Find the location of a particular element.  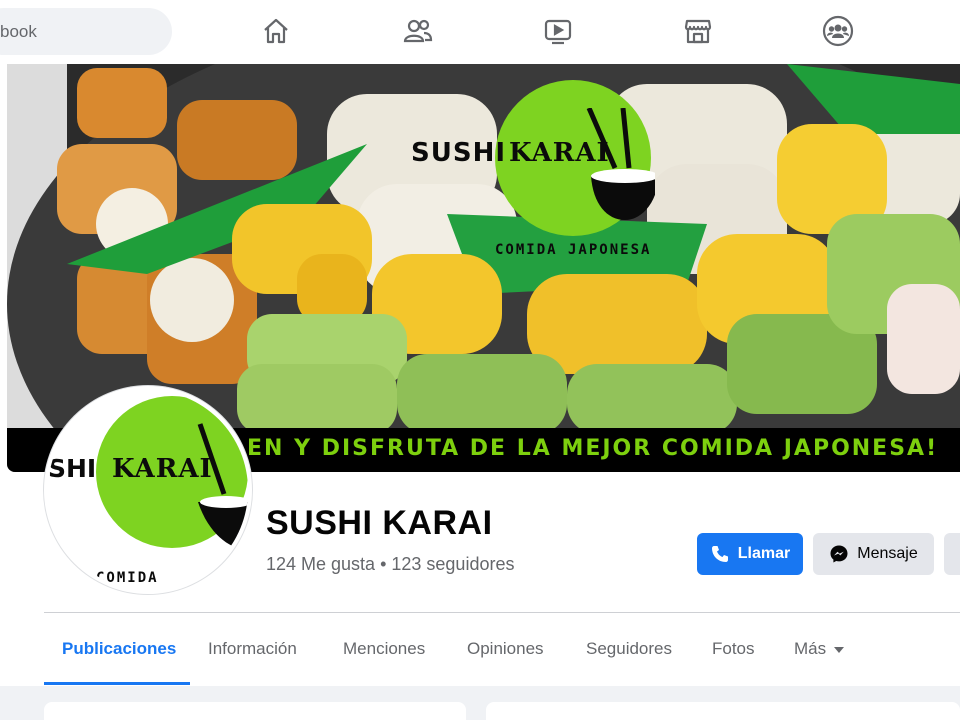

cover-logo-word-karai: KARAI is located at coordinates (559, 153).